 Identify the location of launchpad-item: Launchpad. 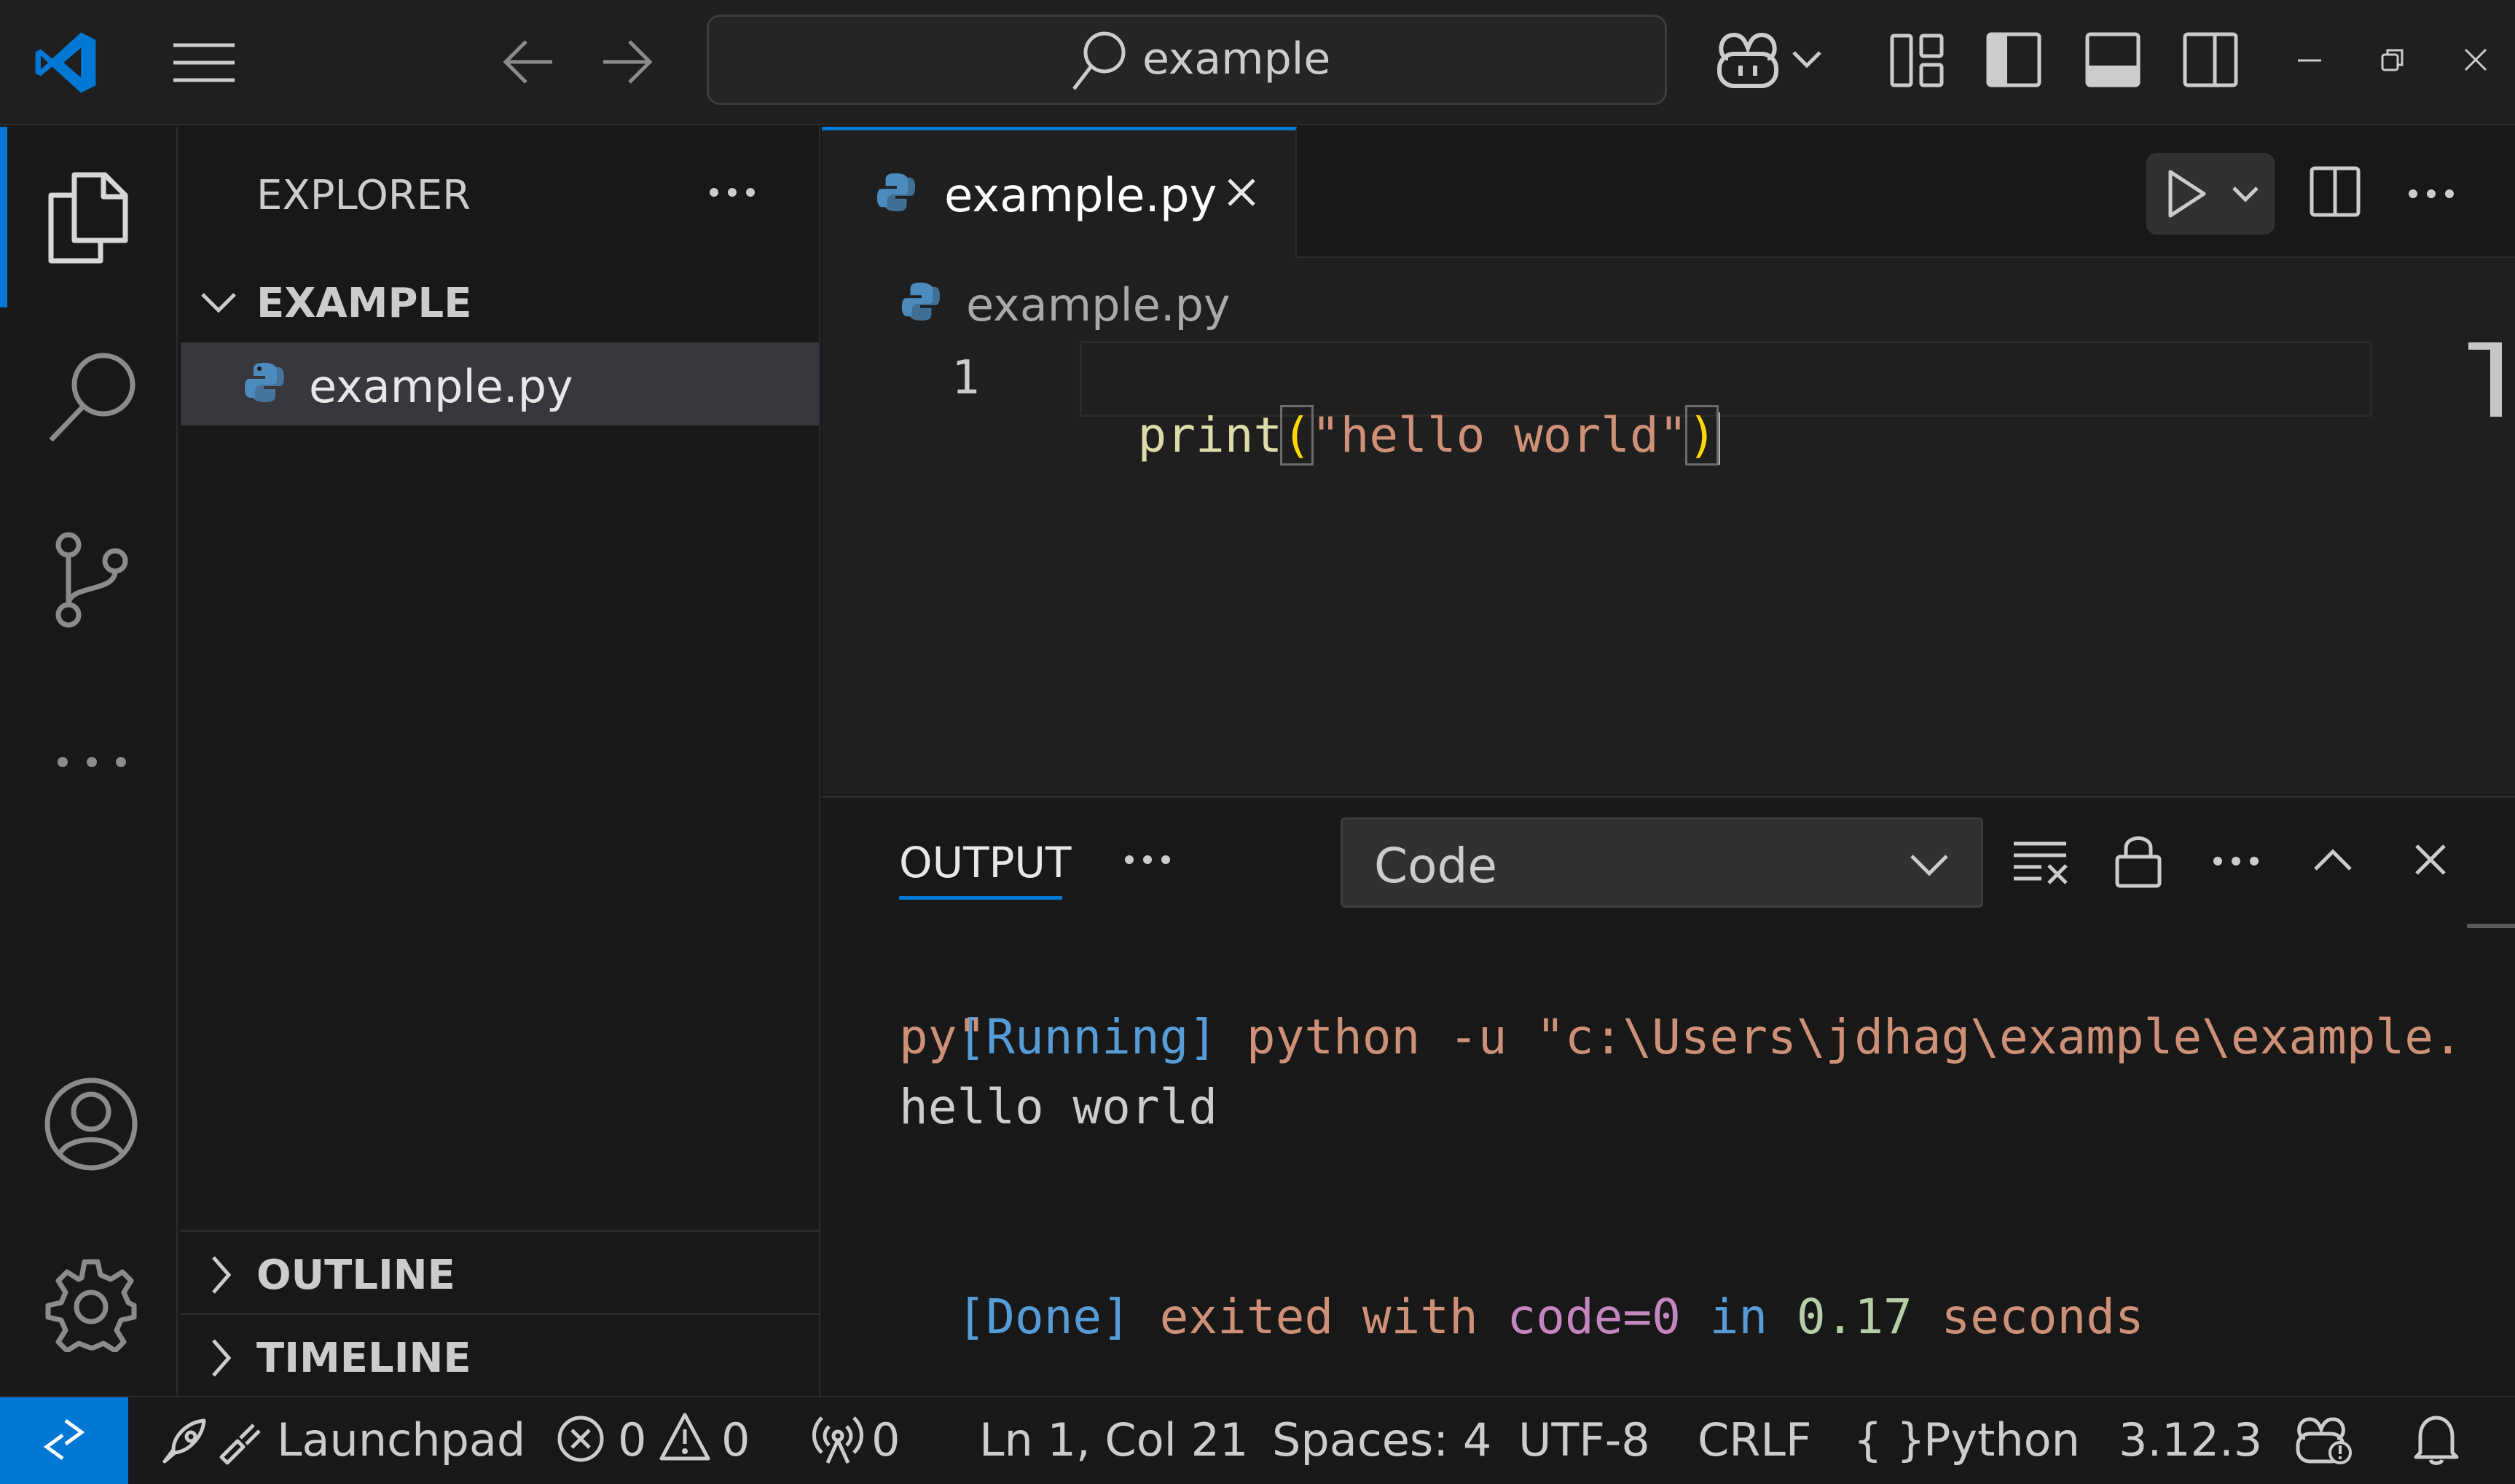
(401, 1440).